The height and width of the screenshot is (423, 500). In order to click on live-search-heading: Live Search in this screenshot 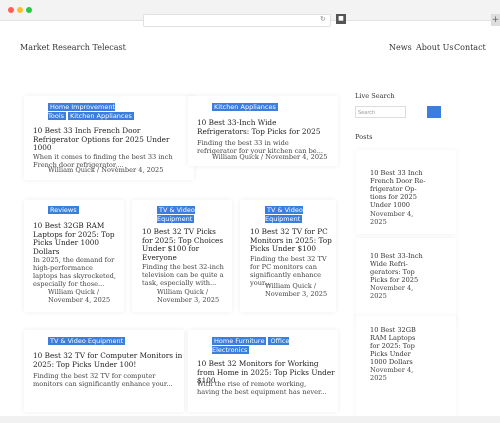, I will do `click(375, 96)`.